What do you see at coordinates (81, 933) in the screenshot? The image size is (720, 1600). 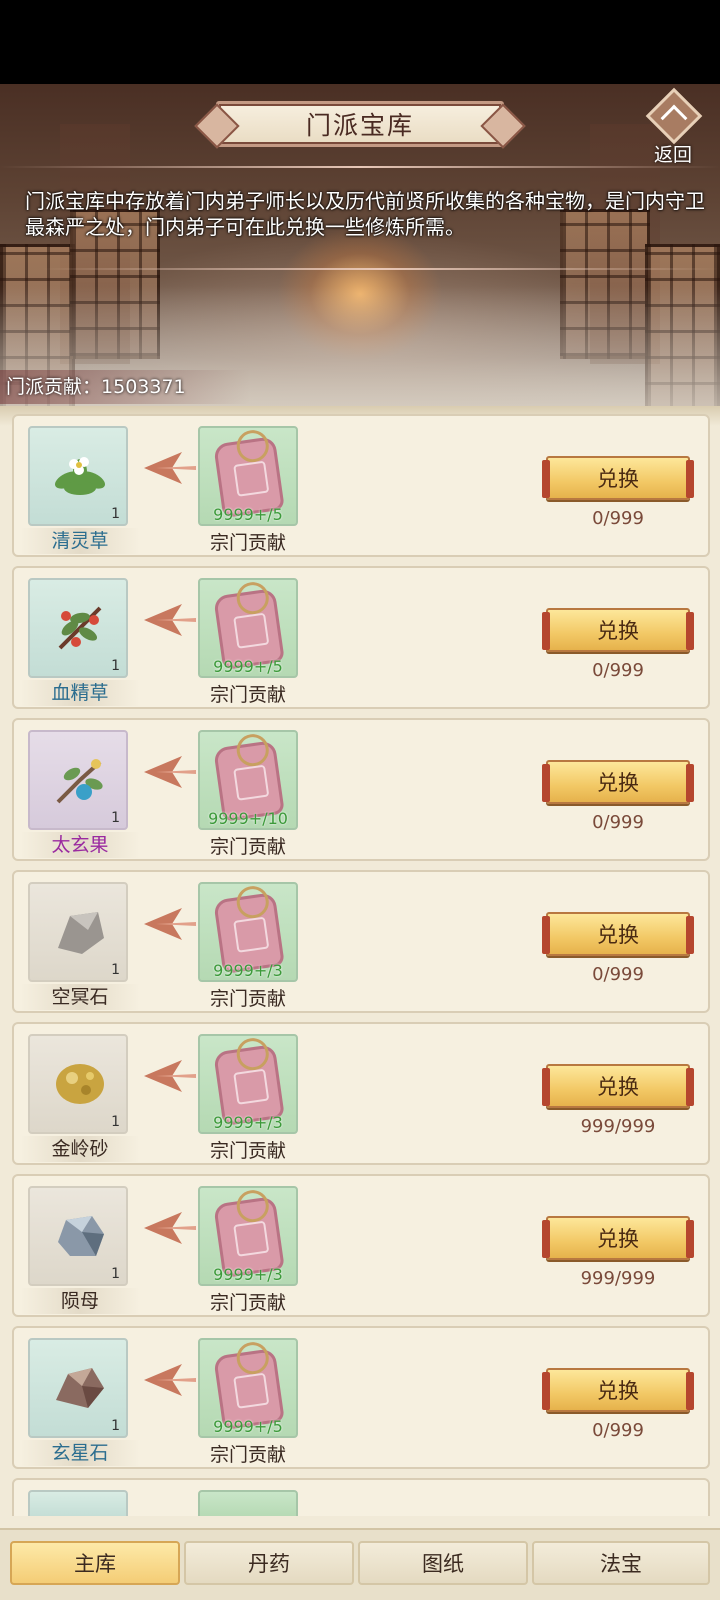 I see `grey-stone-icon` at bounding box center [81, 933].